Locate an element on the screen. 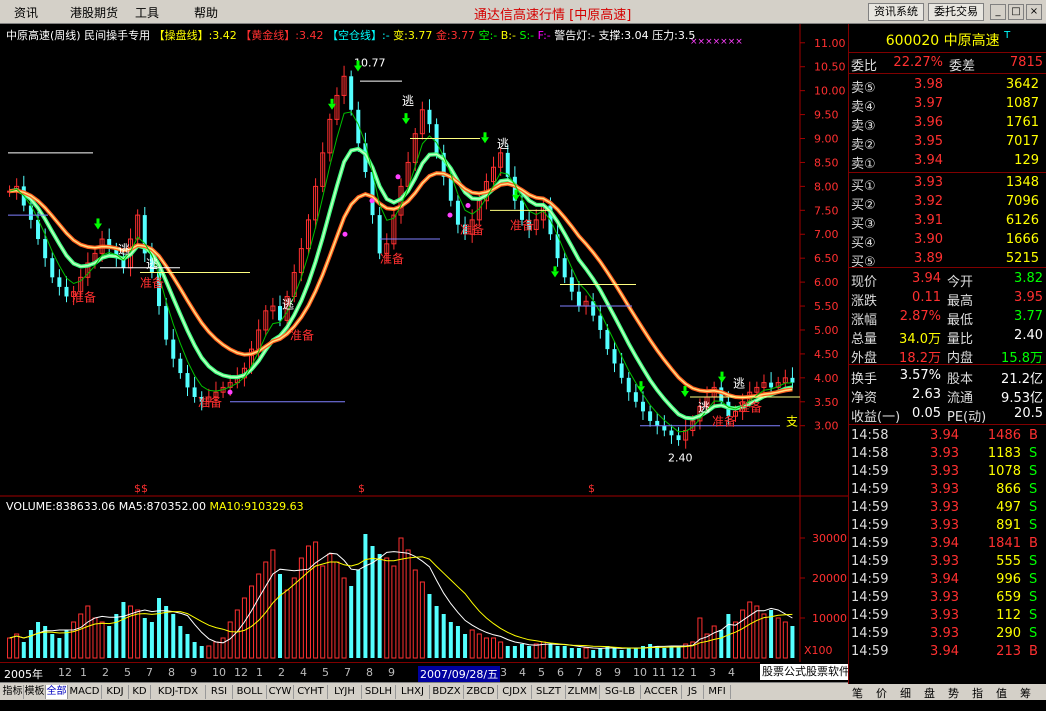 Image resolution: width=1046 pixels, height=711 pixels. sell-label: 卖② is located at coordinates (863, 145).